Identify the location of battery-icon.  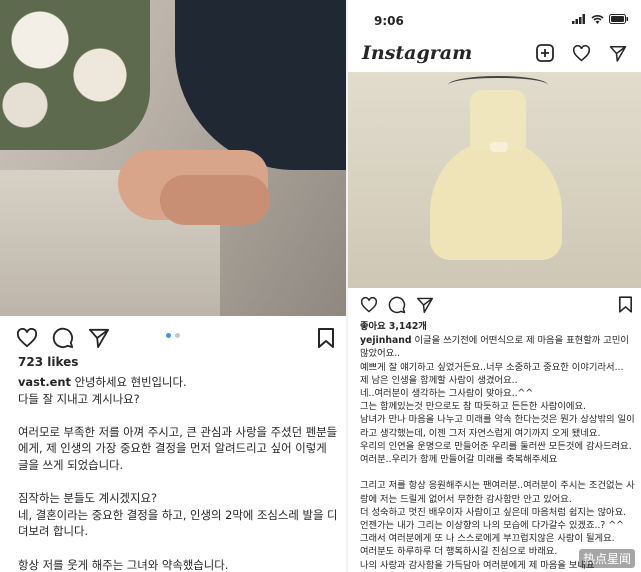
(619, 19).